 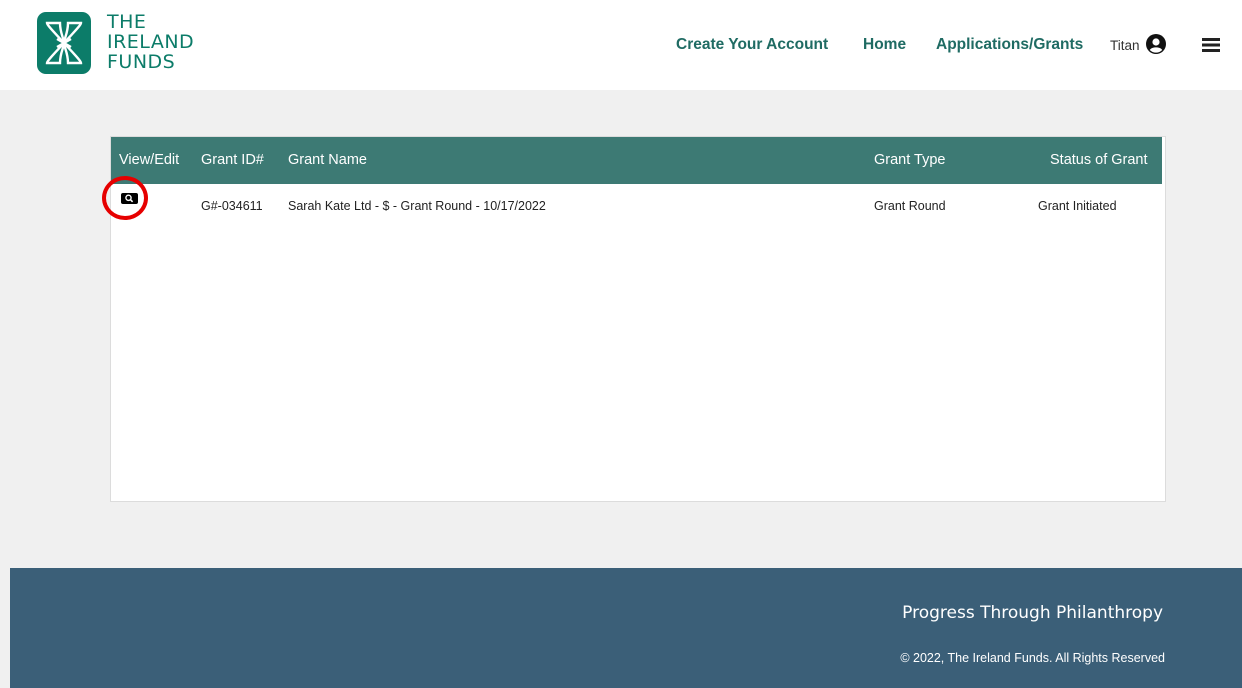 I want to click on user-name: Titan, so click(x=1125, y=45).